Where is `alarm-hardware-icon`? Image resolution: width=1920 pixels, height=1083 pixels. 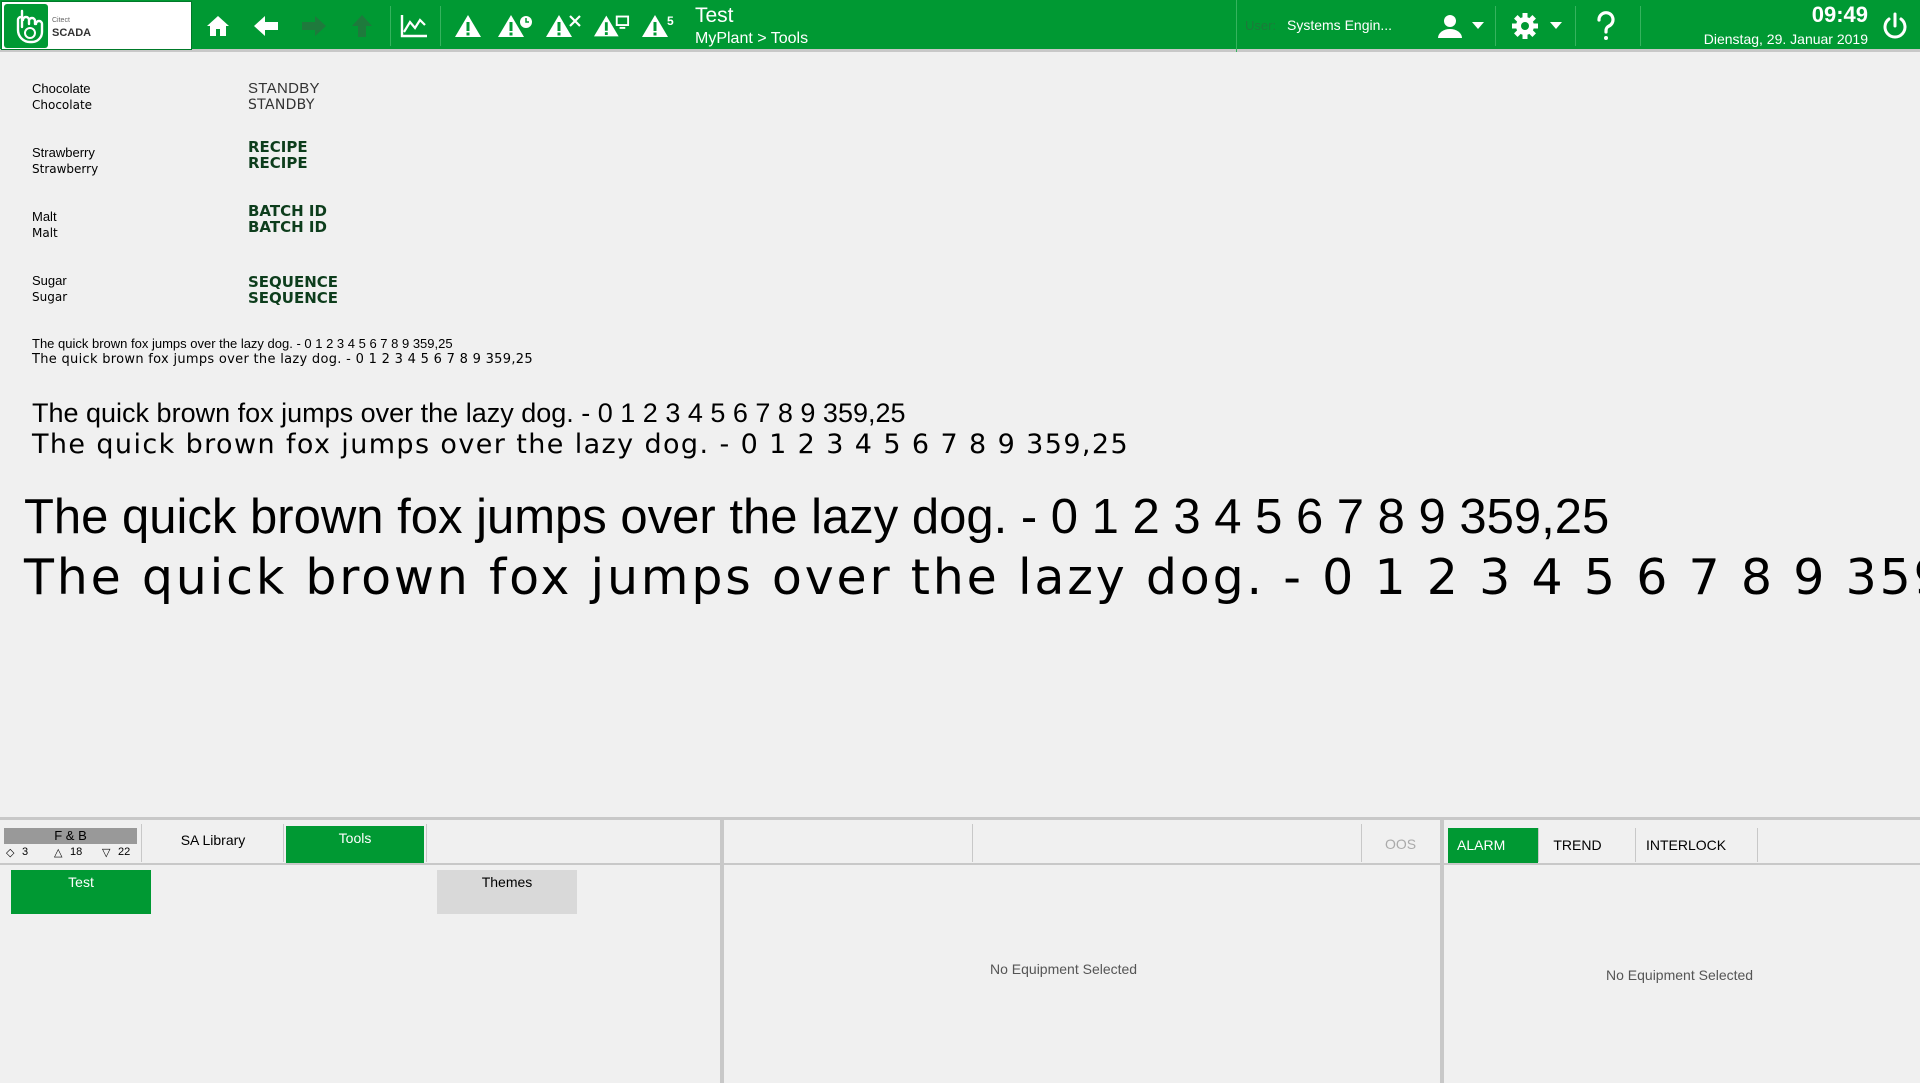 alarm-hardware-icon is located at coordinates (612, 26).